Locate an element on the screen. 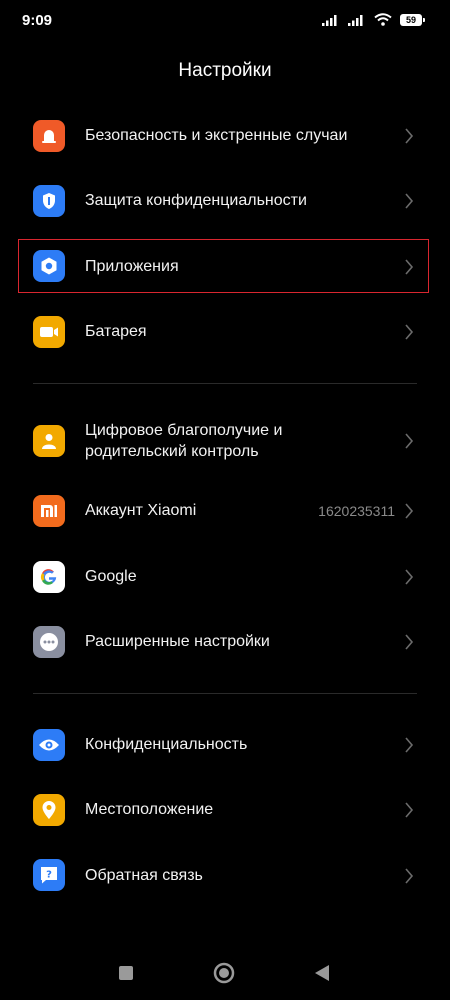  battery-level: 59 is located at coordinates (410, 19).